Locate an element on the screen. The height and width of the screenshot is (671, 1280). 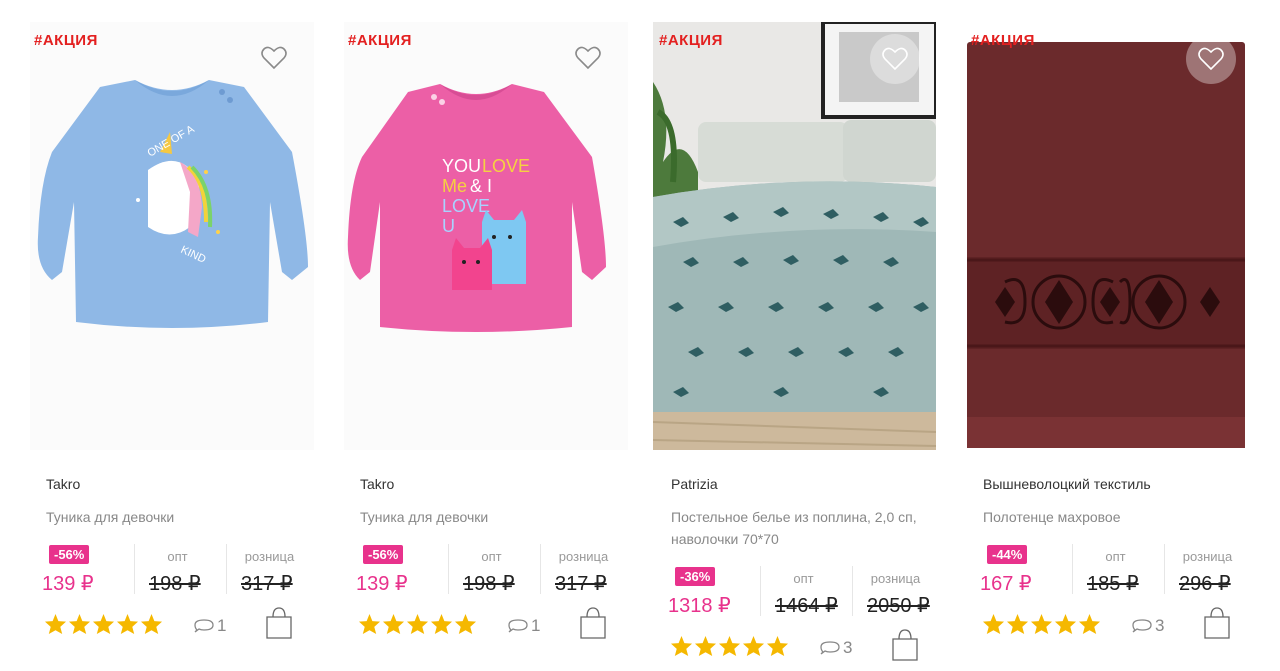
price-block: -36% 1318 ₽ опт 1464 ₽ розница 2050 ₽ is located at coordinates (799, 591).